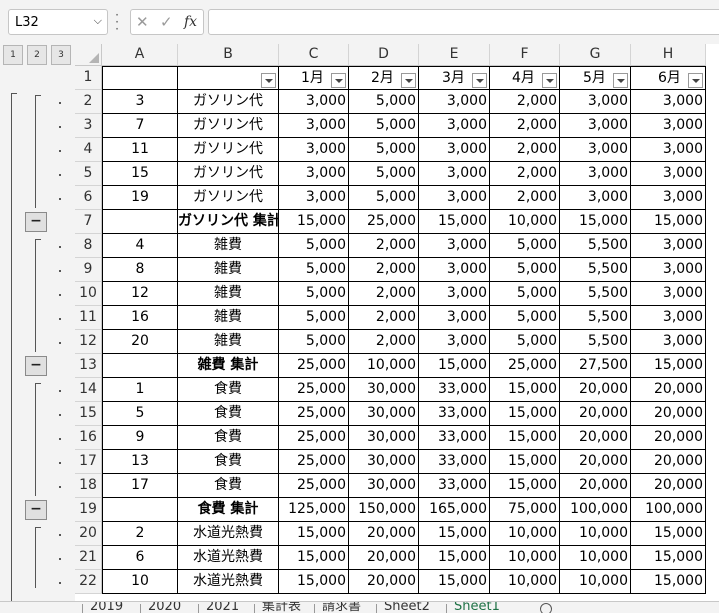 This screenshot has height=613, width=719. I want to click on row-header: 12, so click(88, 342).